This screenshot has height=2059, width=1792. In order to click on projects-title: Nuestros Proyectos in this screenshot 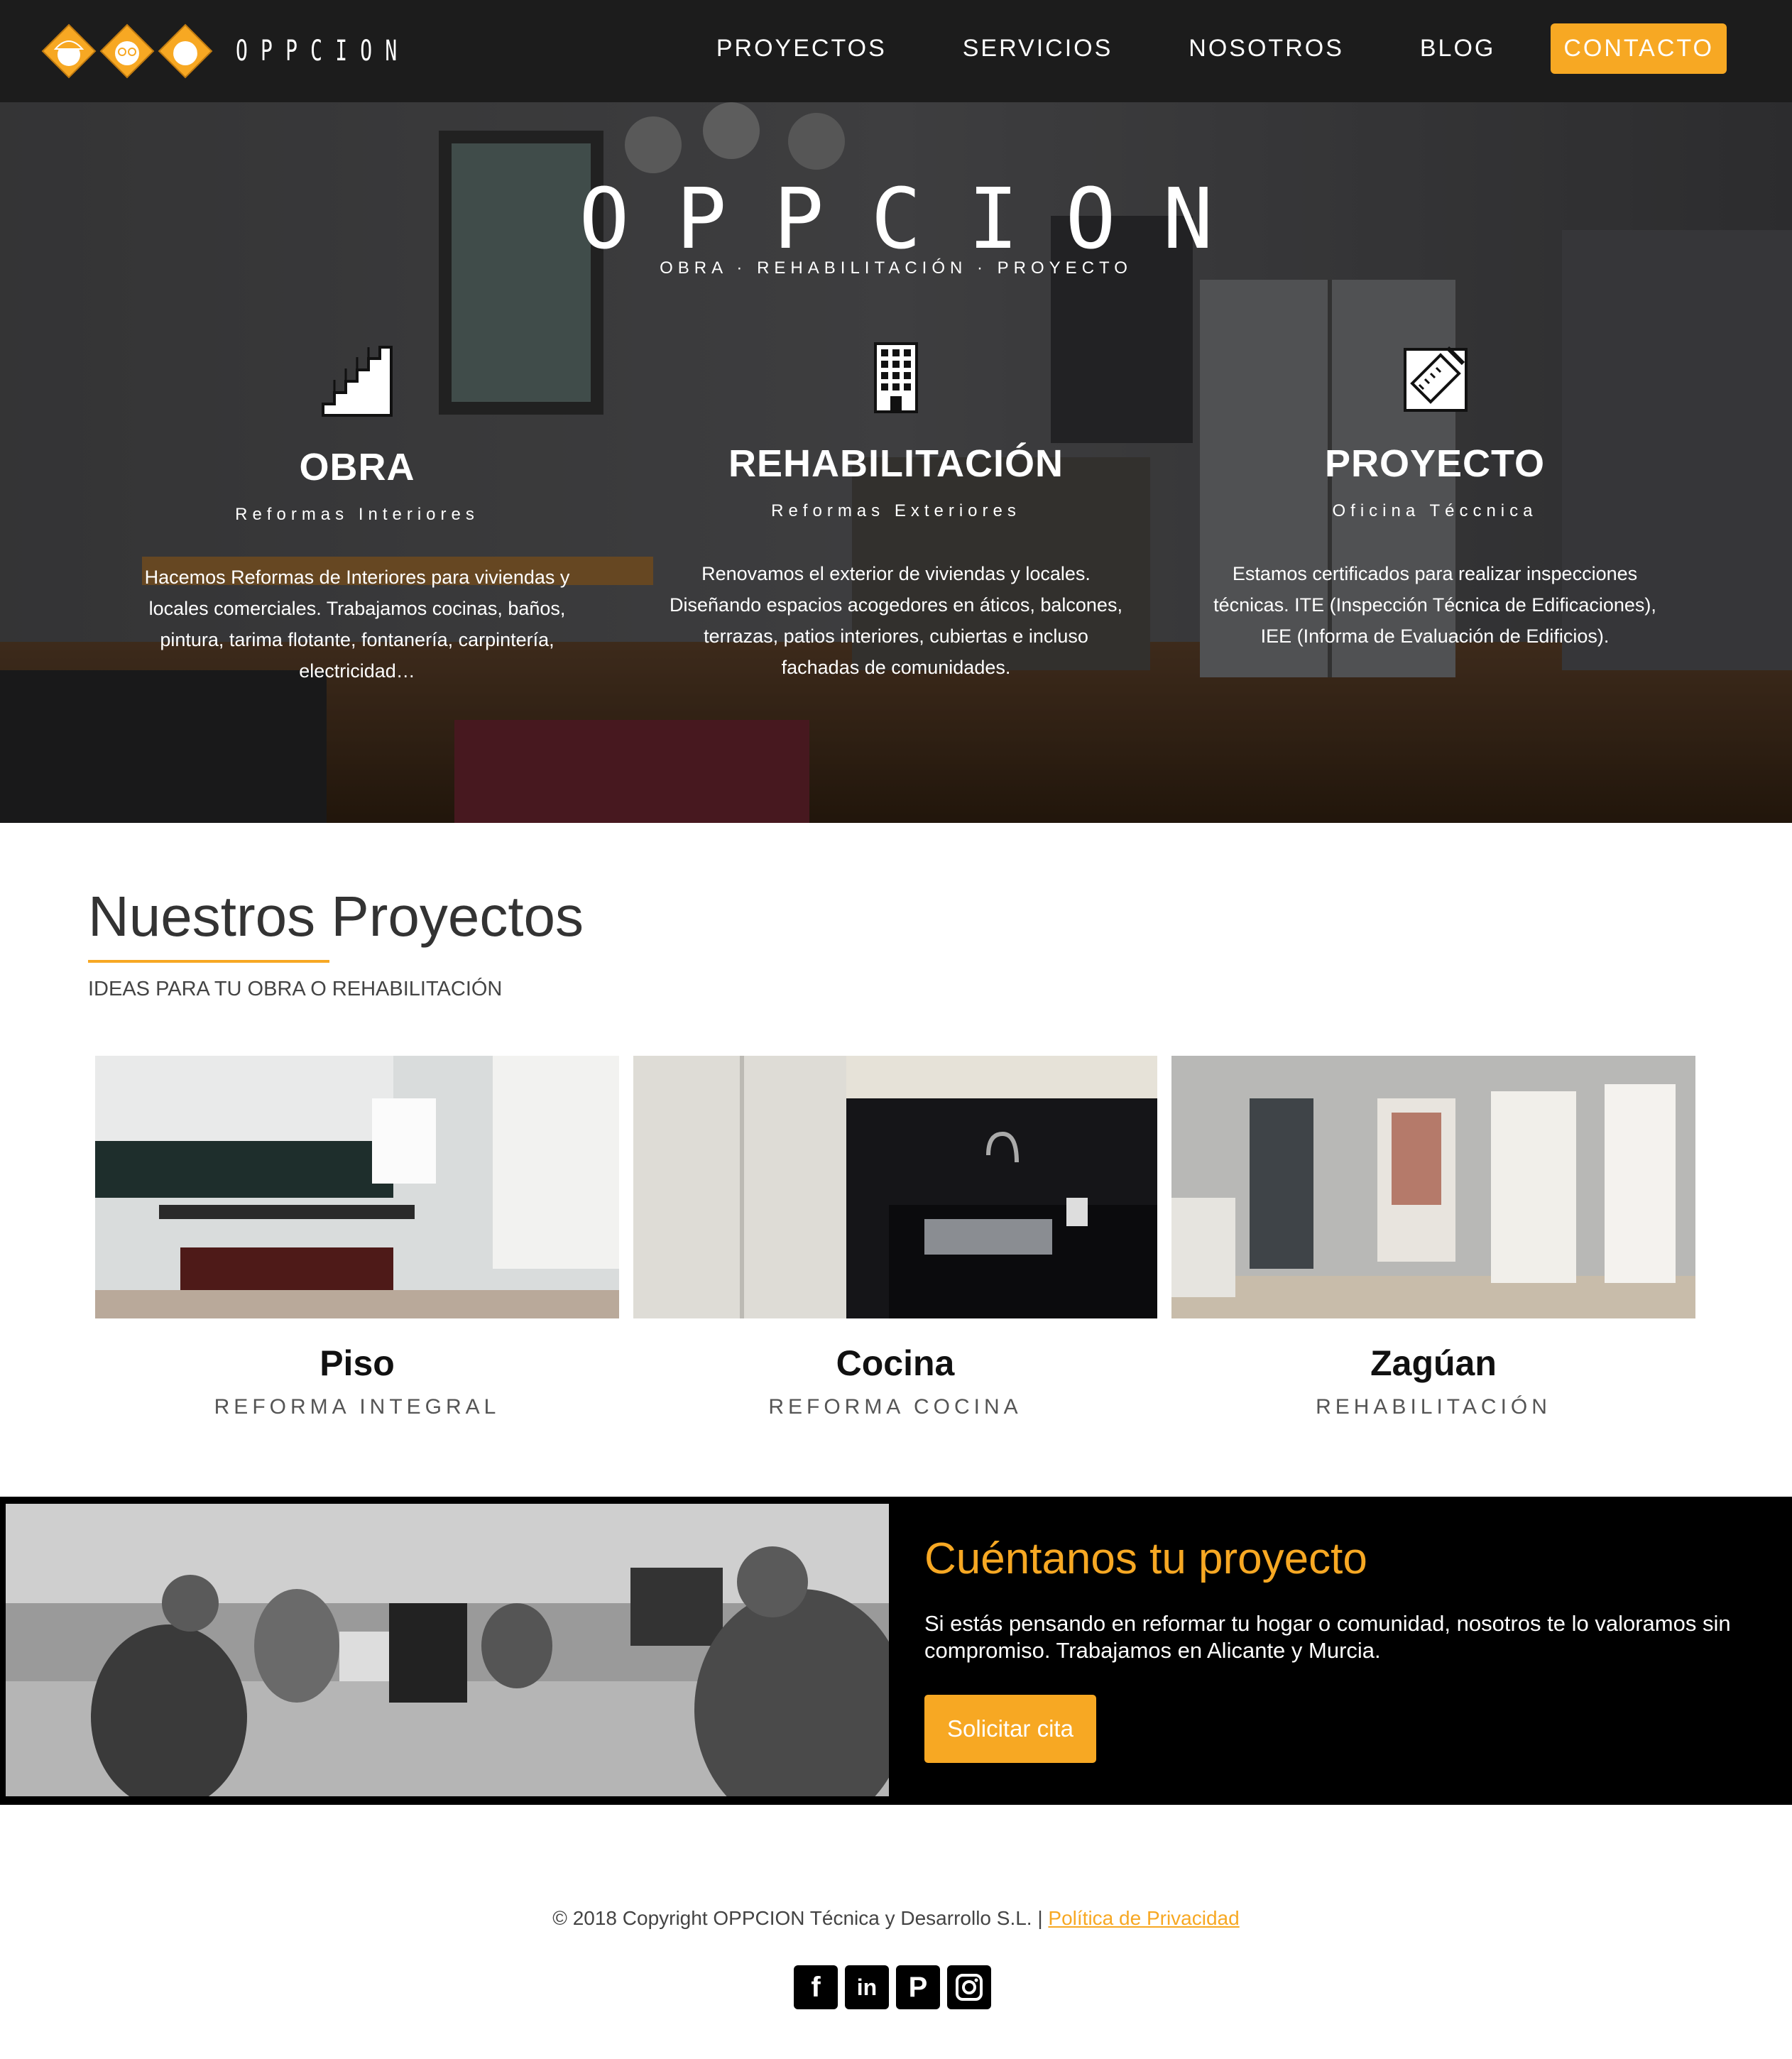, I will do `click(336, 916)`.